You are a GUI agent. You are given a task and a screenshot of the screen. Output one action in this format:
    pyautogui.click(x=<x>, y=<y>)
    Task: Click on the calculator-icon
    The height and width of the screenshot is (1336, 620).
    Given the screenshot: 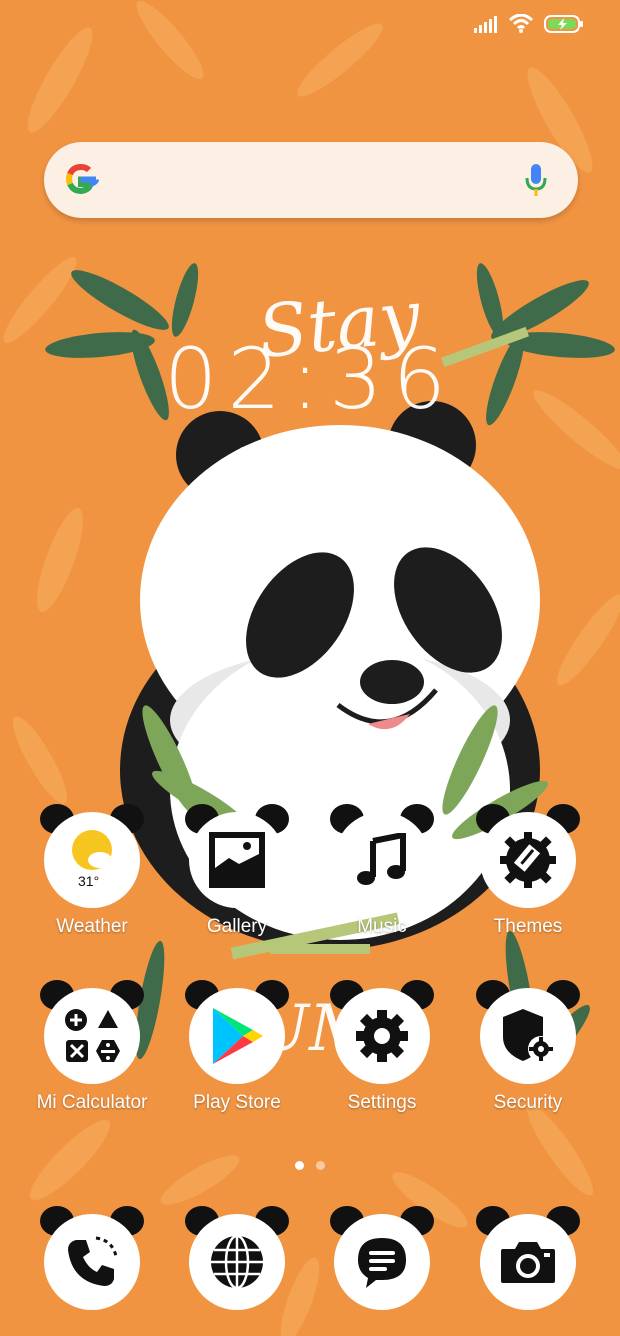 What is the action you would take?
    pyautogui.click(x=92, y=1035)
    